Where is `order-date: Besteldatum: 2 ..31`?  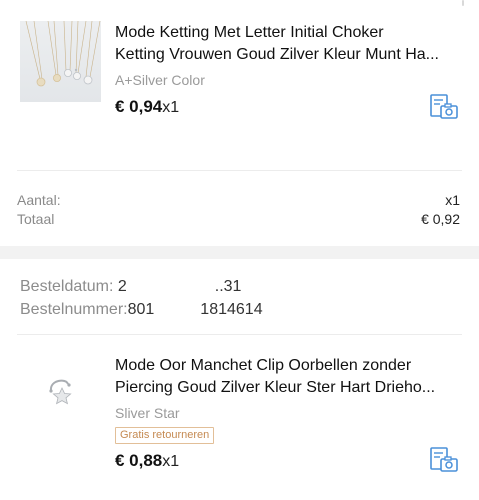 order-date: Besteldatum: 2 ..31 is located at coordinates (130, 287).